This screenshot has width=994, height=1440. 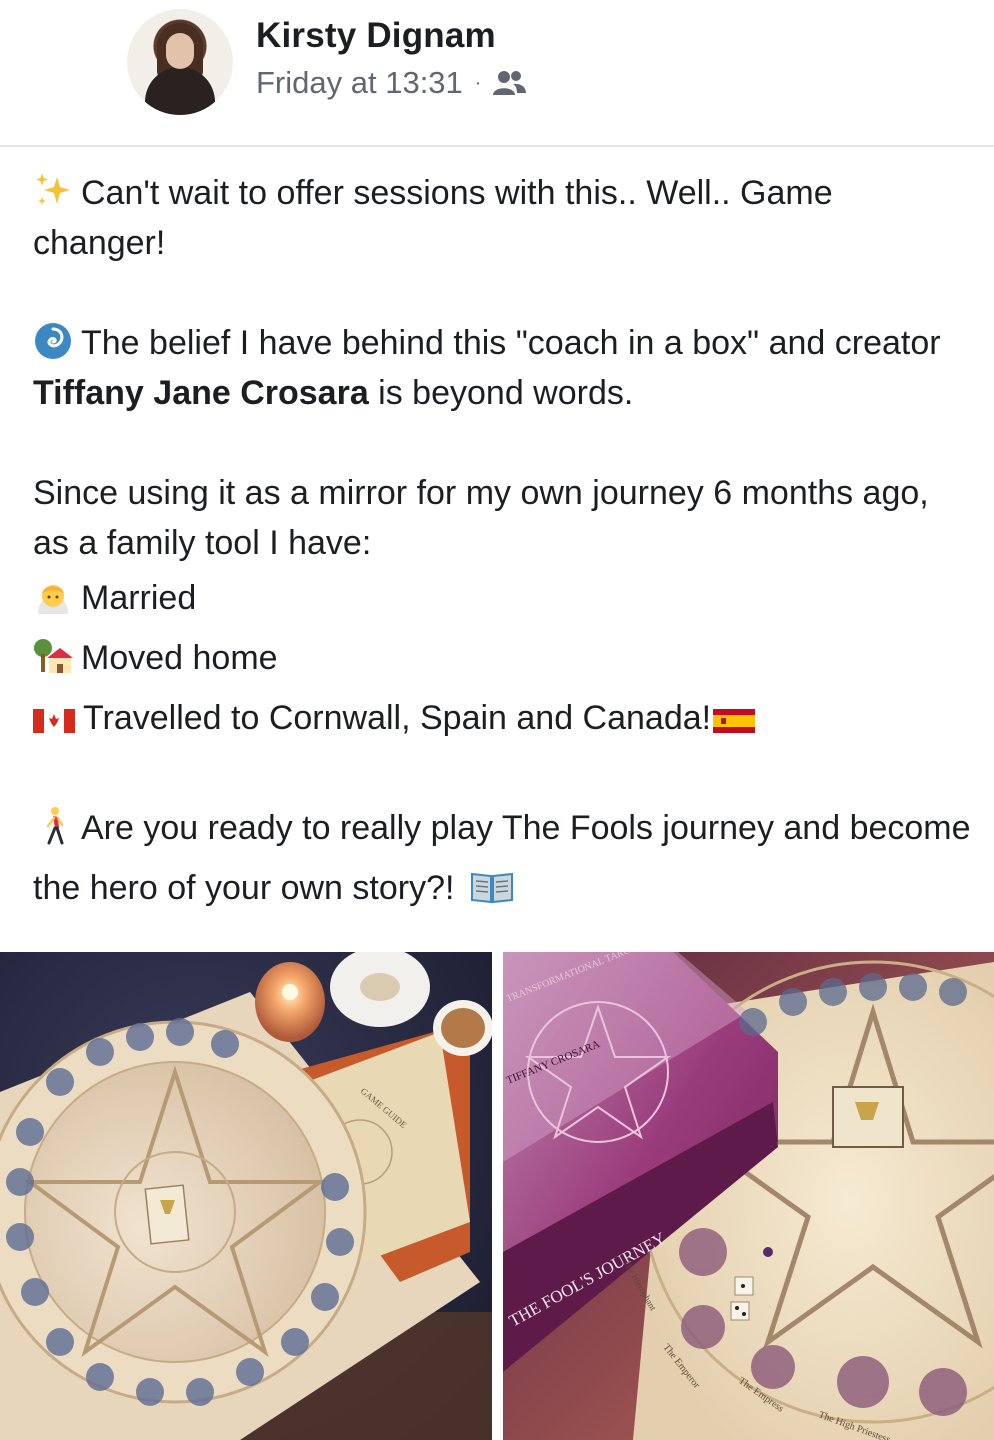 I want to click on sparkles-icon, so click(x=53, y=189).